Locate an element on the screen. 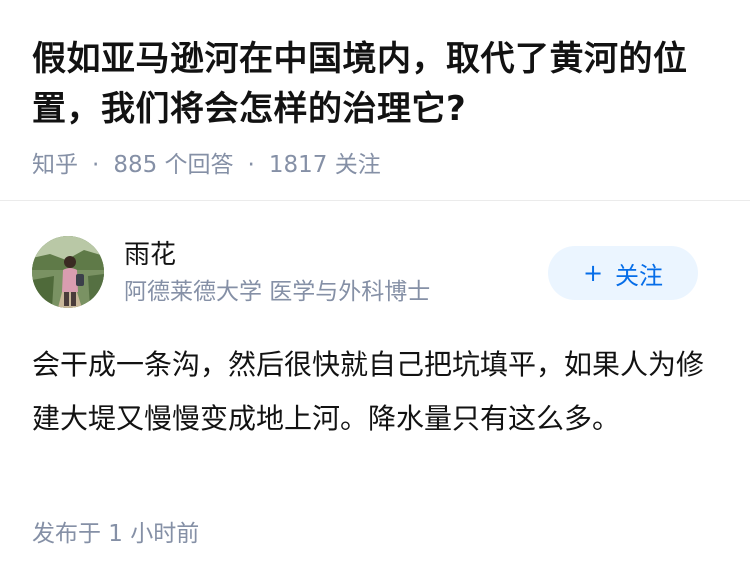  avatar is located at coordinates (68, 272).